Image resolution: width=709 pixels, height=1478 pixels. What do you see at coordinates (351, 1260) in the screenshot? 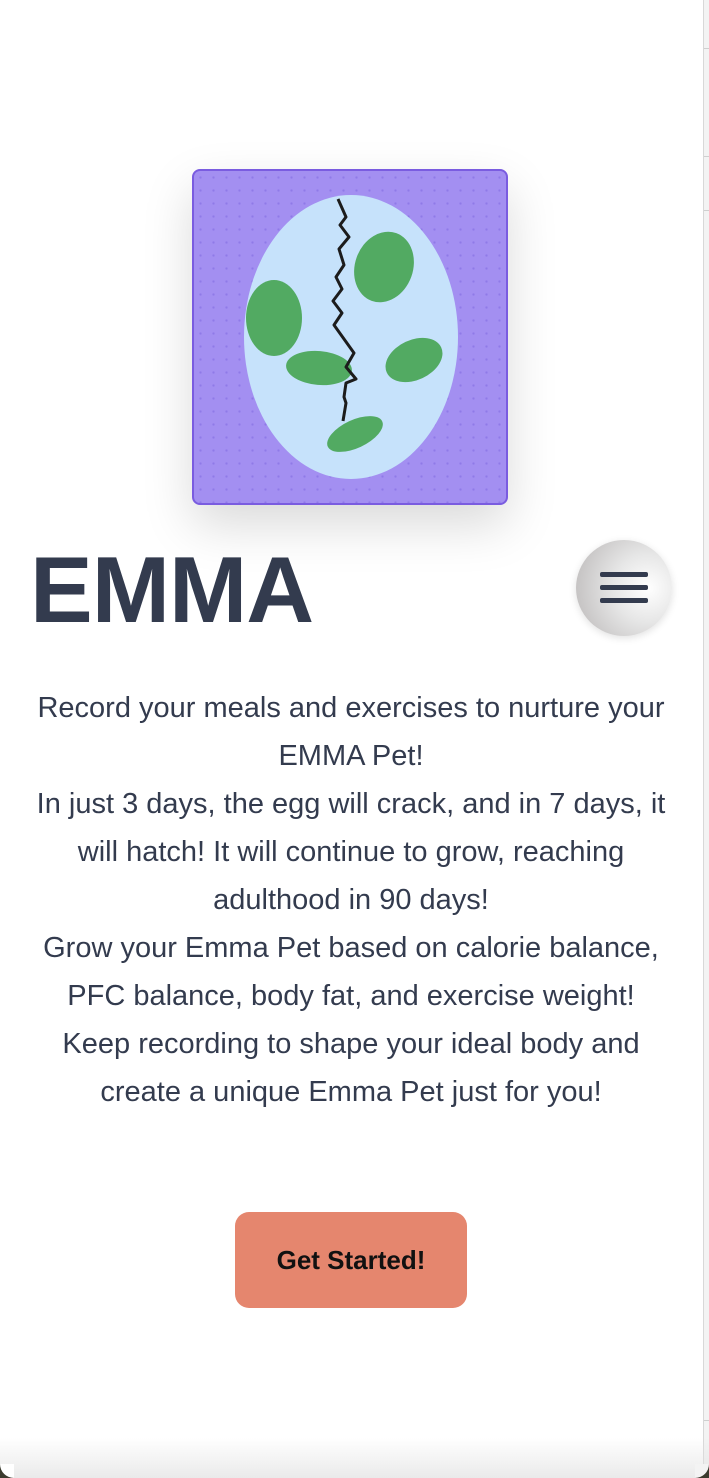
I see `get-started-button: Get Started!` at bounding box center [351, 1260].